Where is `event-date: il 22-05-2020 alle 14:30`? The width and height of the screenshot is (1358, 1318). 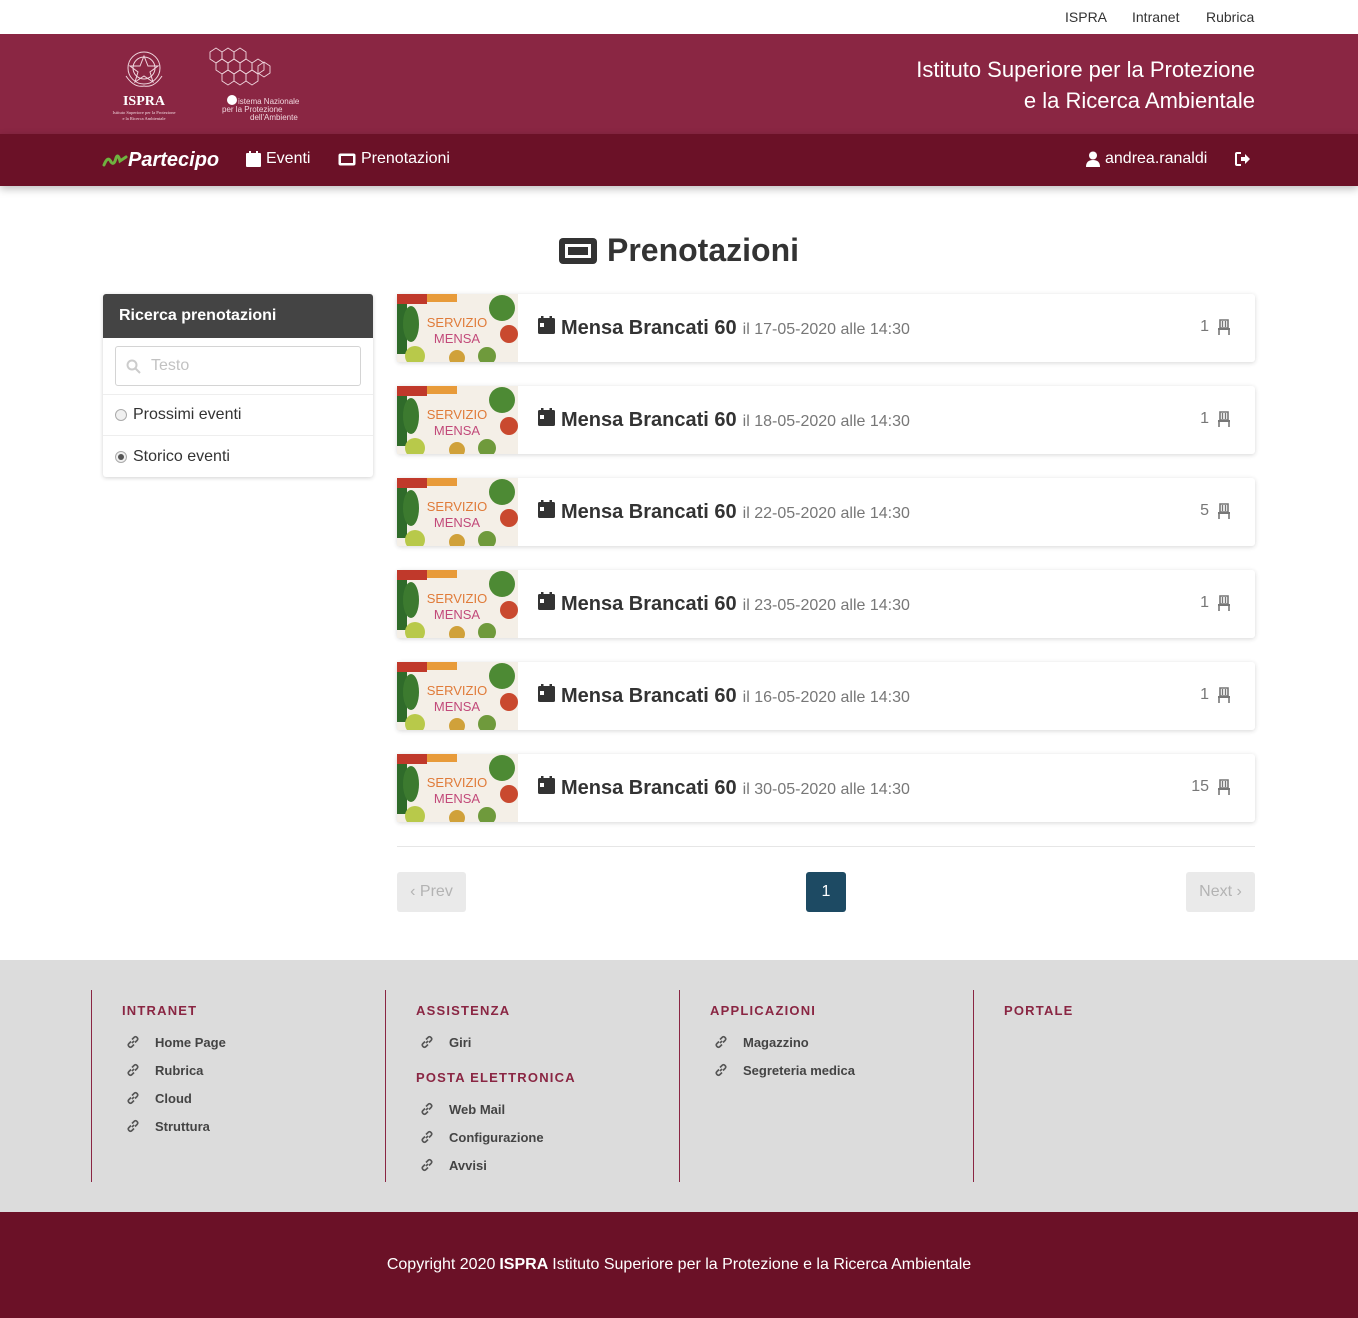 event-date: il 22-05-2020 alle 14:30 is located at coordinates (826, 513).